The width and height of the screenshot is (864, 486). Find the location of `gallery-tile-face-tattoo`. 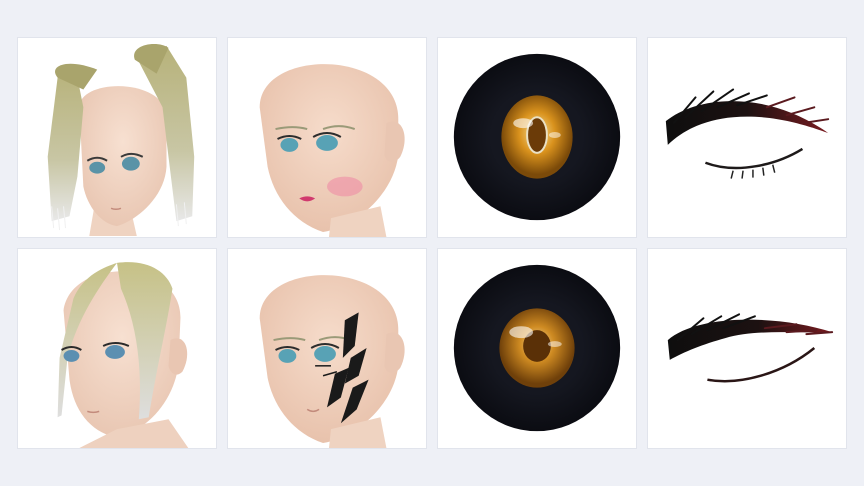

gallery-tile-face-tattoo is located at coordinates (327, 348).